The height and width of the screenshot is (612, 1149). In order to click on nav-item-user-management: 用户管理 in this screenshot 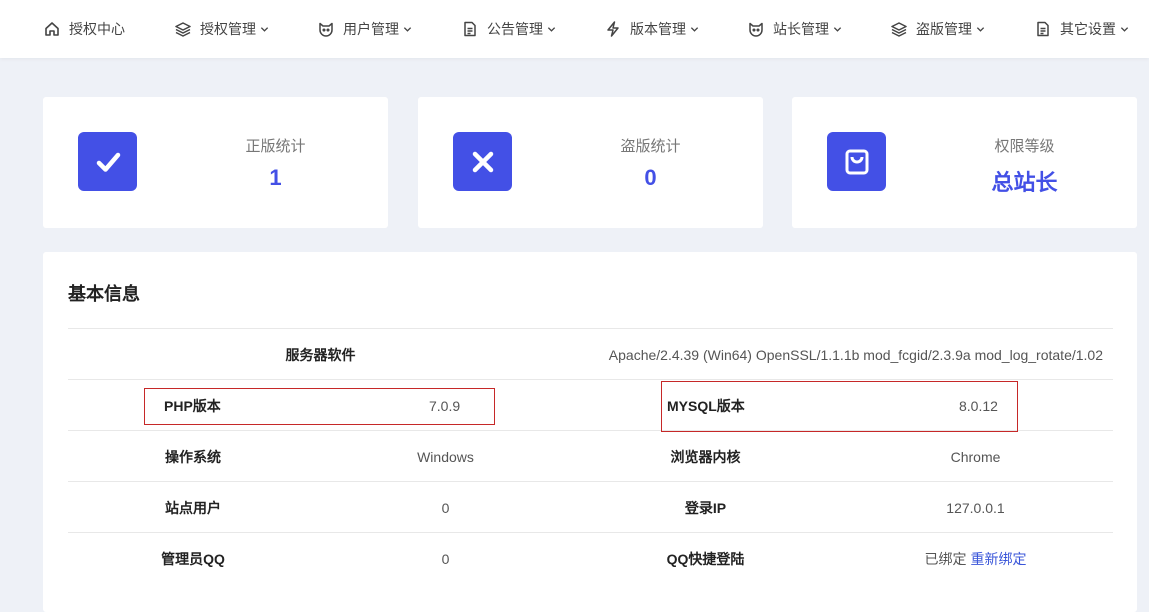, I will do `click(365, 29)`.